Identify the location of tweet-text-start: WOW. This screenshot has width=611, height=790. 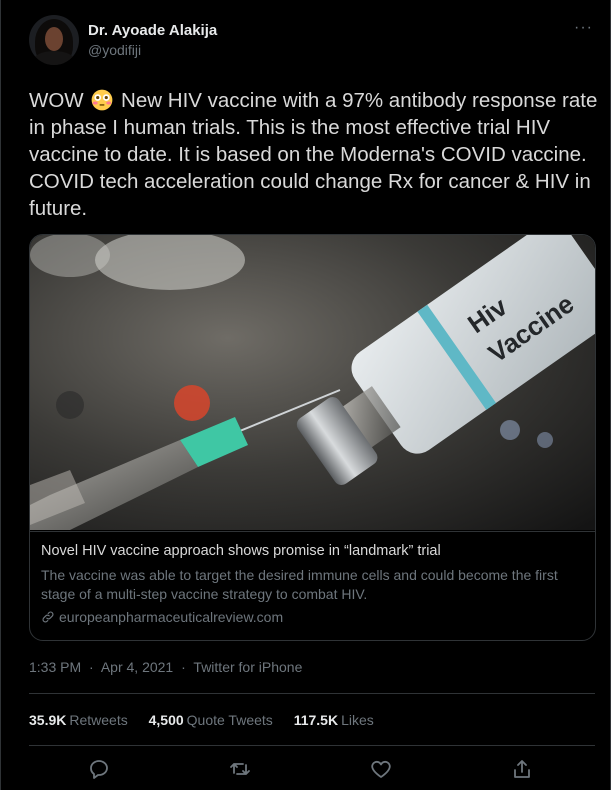
(56, 100).